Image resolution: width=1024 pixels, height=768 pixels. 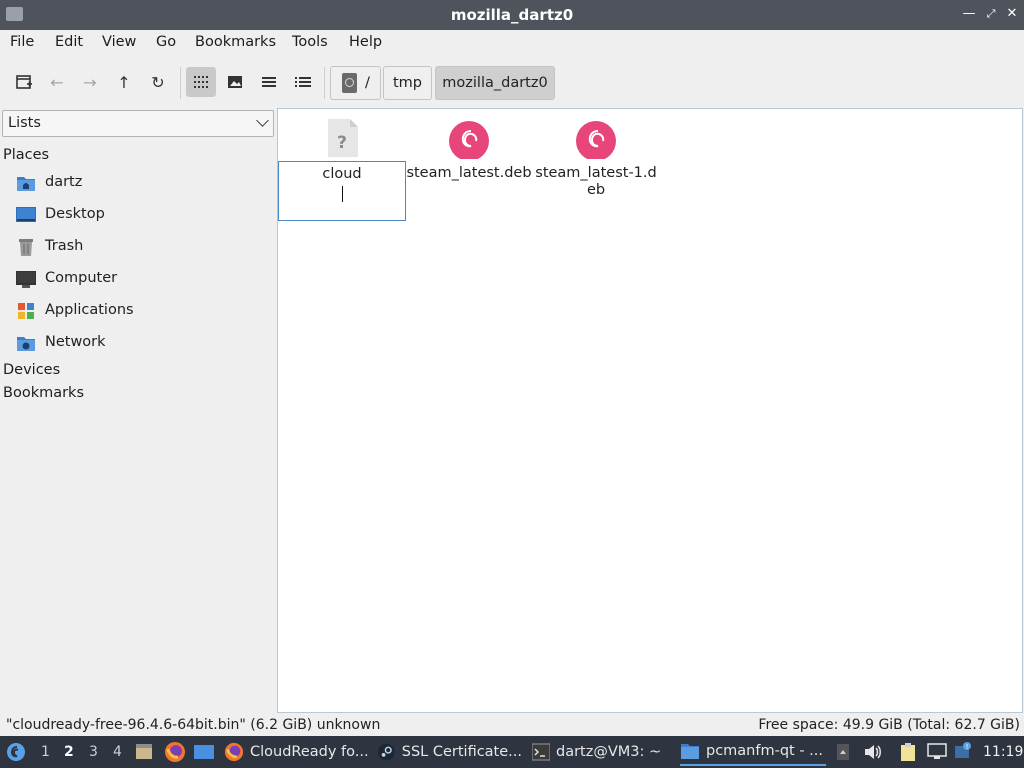 I want to click on compact-view-icon, so click(x=269, y=82).